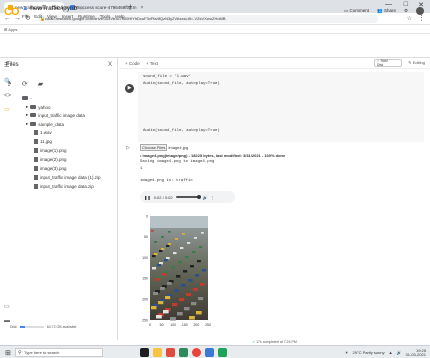  What do you see at coordinates (7, 96) in the screenshot?
I see `code-snippets-icon: <>` at bounding box center [7, 96].